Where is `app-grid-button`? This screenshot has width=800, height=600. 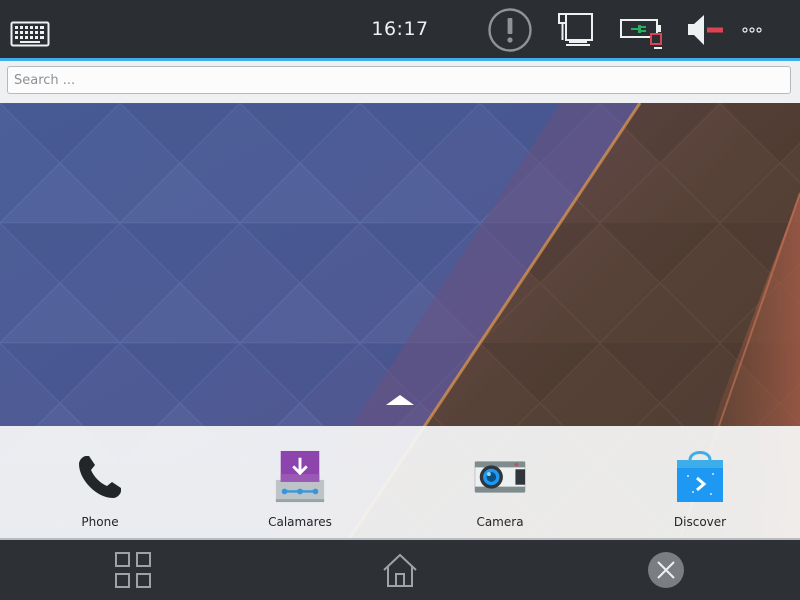 app-grid-button is located at coordinates (133, 570).